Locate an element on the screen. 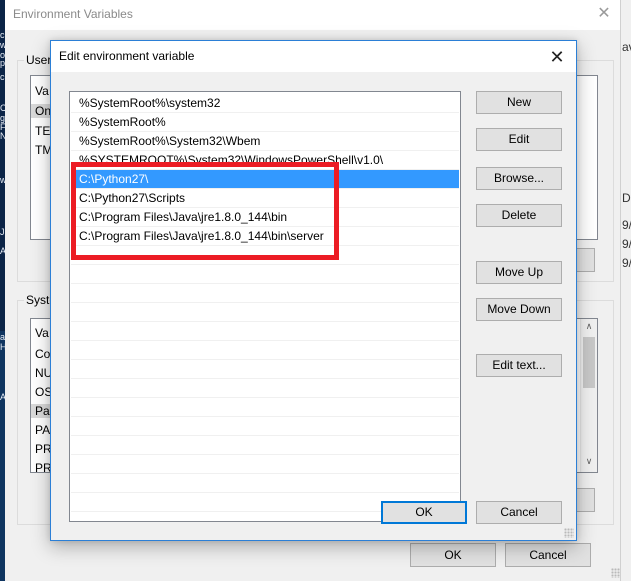 This screenshot has height=581, width=631. edit-button: Edit is located at coordinates (519, 139).